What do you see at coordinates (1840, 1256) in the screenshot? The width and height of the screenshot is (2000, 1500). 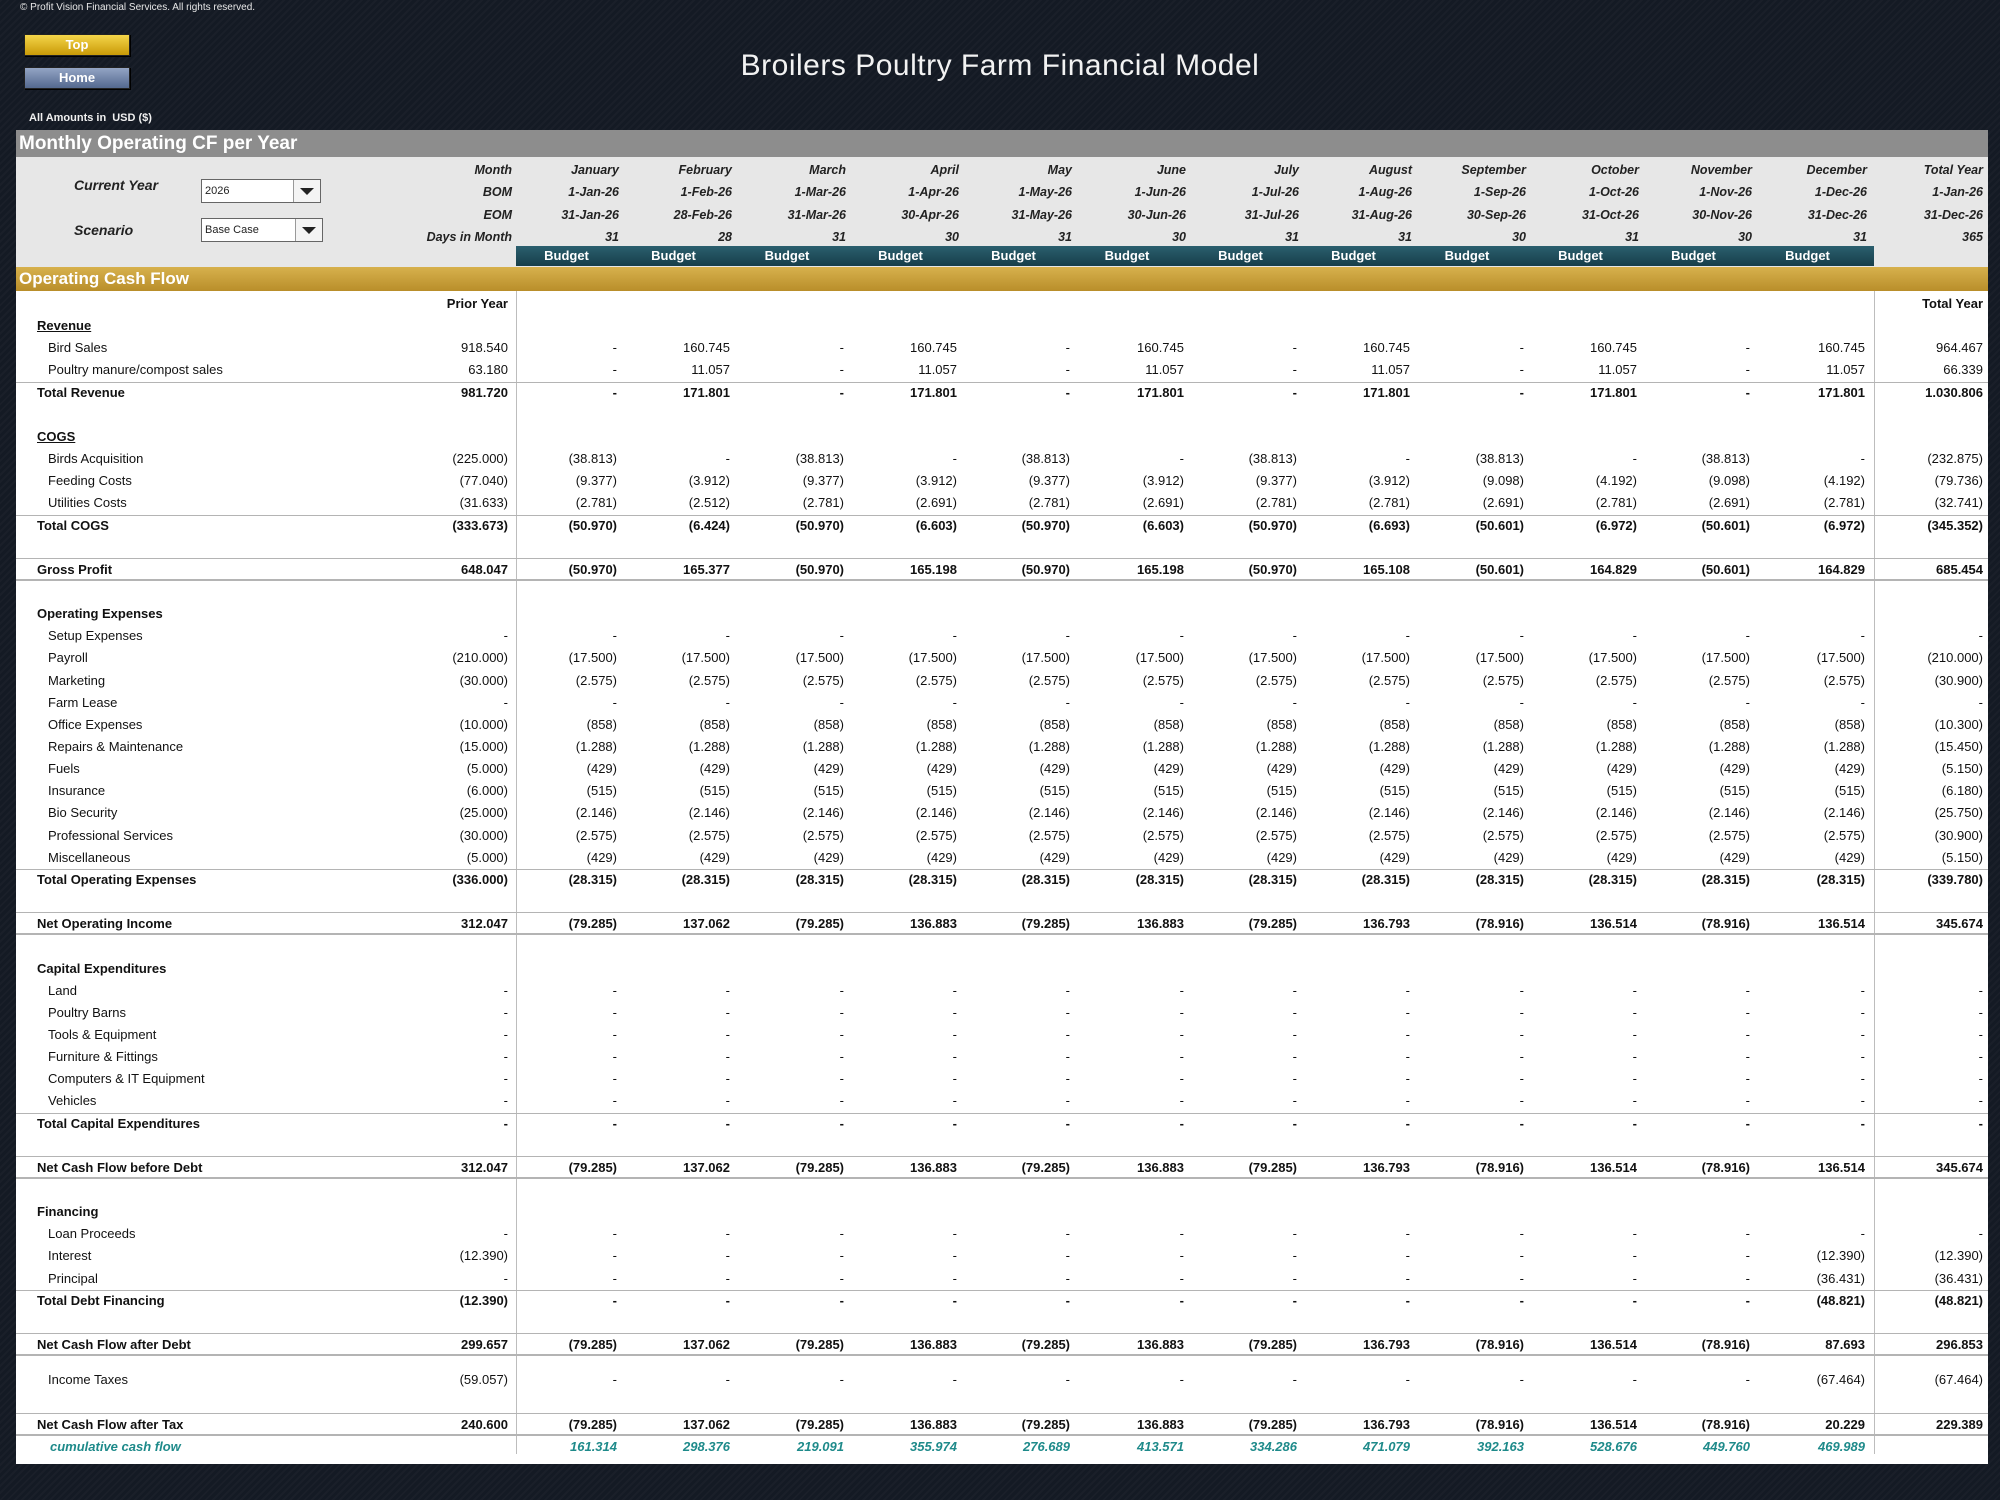 I see `month-value: (12.390)` at bounding box center [1840, 1256].